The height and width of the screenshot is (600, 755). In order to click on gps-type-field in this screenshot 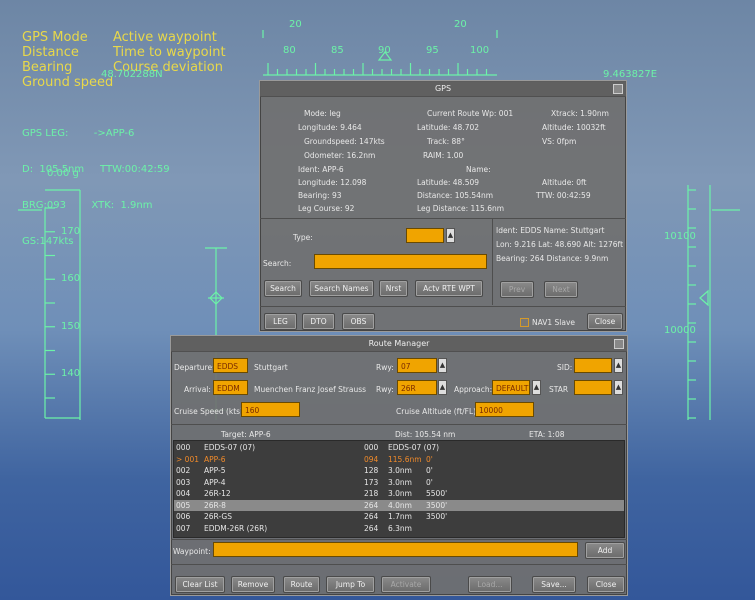, I will do `click(425, 235)`.